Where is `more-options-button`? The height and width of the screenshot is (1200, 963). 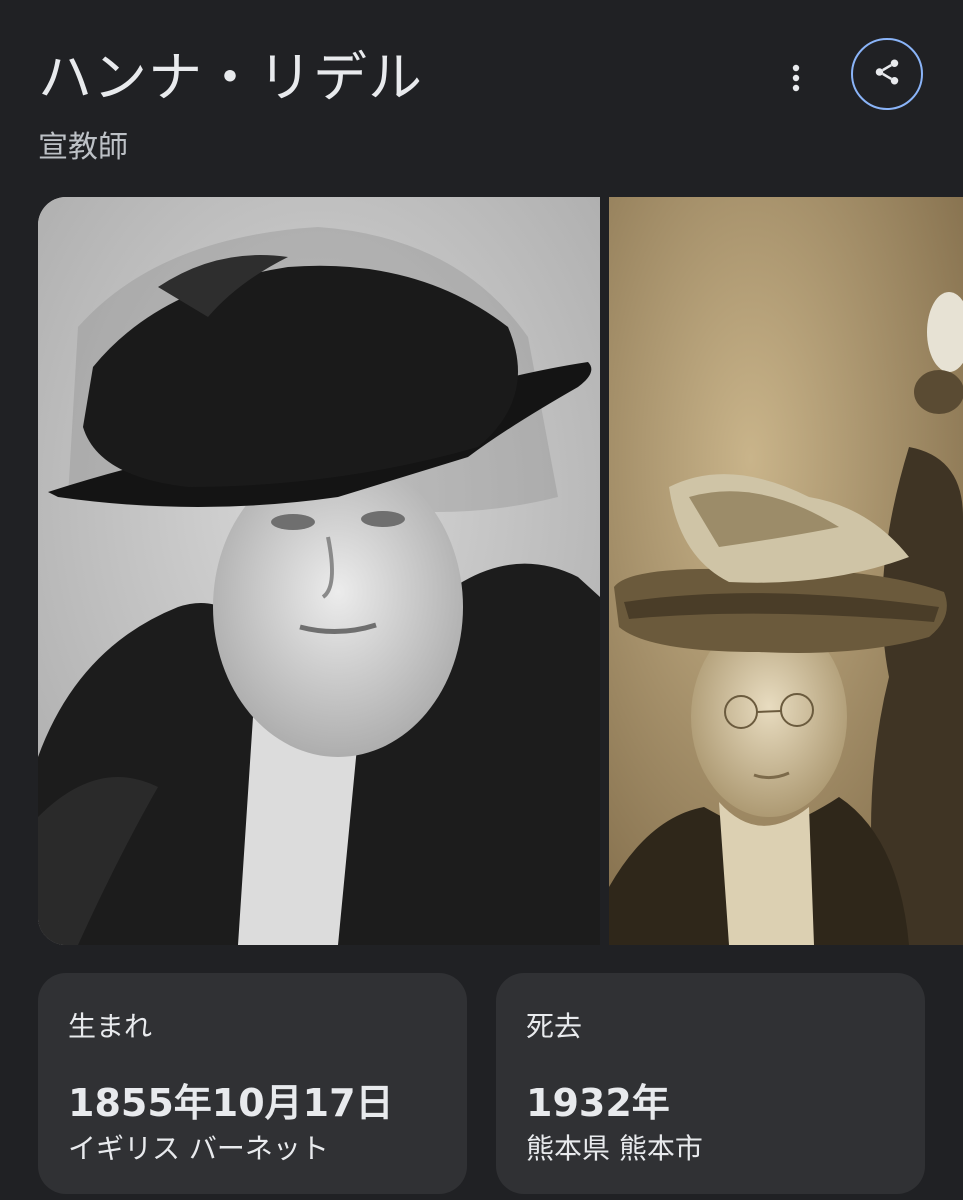 more-options-button is located at coordinates (796, 80).